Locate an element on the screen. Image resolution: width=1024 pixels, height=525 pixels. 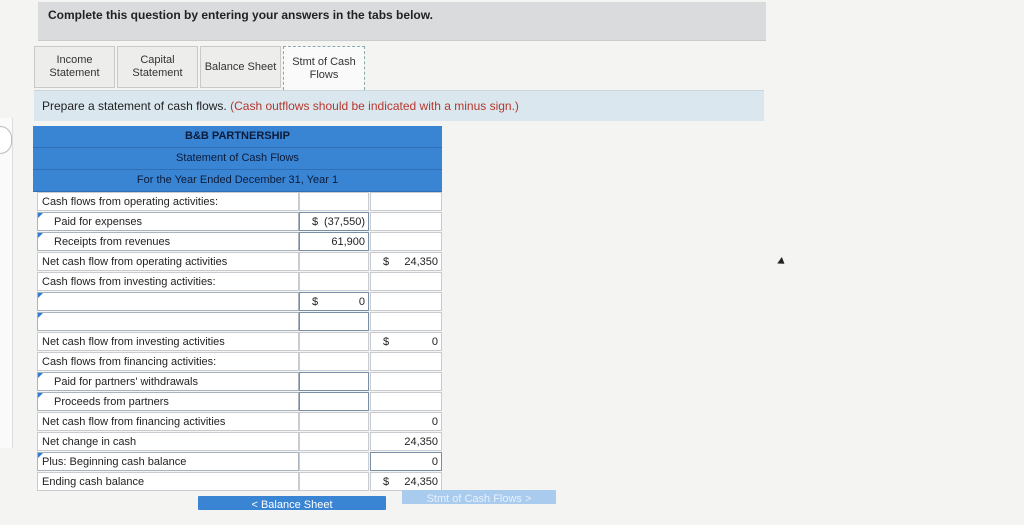
mouse-cursor-icon is located at coordinates (782, 262).